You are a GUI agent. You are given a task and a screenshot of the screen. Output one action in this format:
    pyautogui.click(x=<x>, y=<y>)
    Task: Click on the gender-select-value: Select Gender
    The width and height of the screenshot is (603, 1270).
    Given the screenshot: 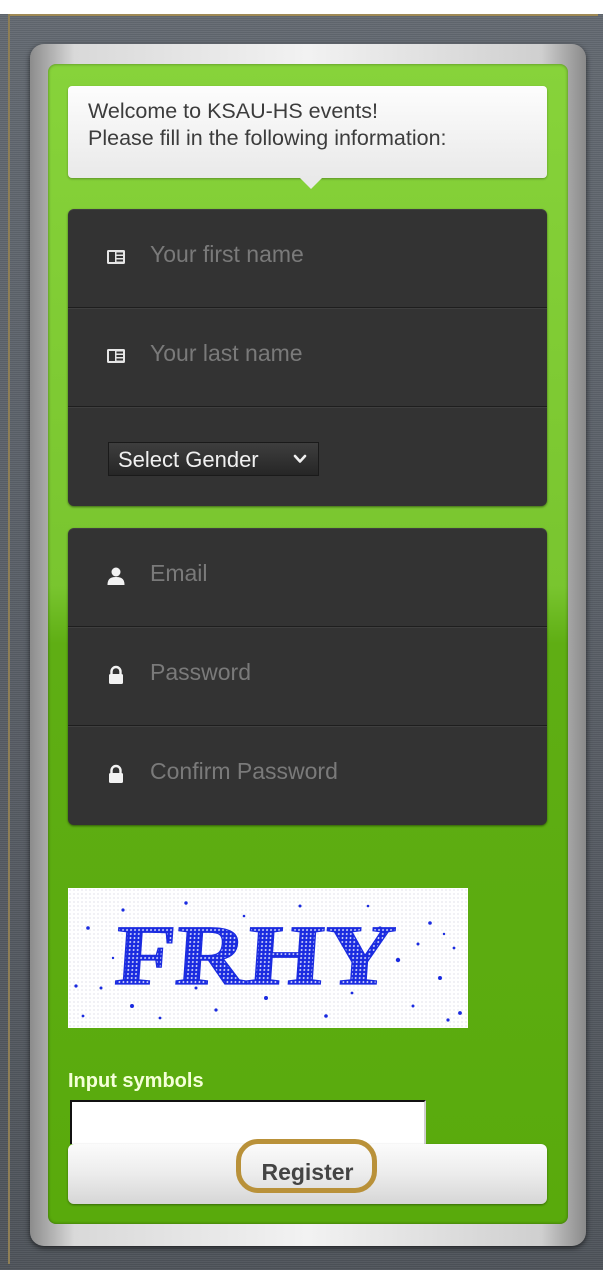 What is the action you would take?
    pyautogui.click(x=188, y=459)
    